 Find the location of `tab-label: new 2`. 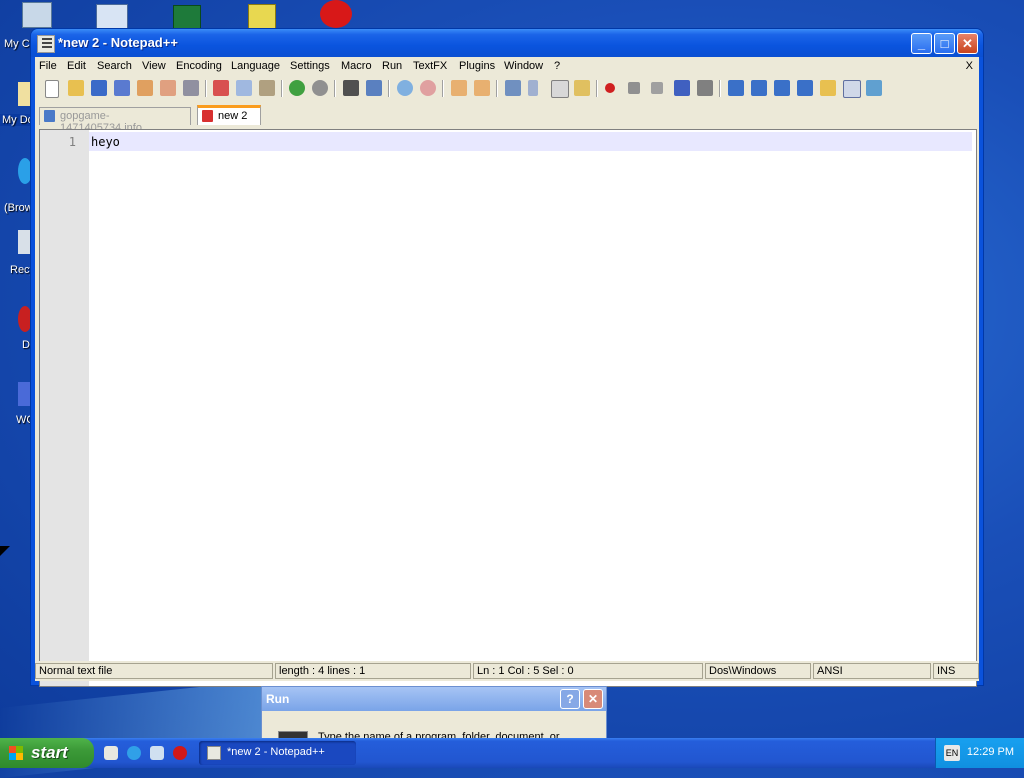

tab-label: new 2 is located at coordinates (233, 116).